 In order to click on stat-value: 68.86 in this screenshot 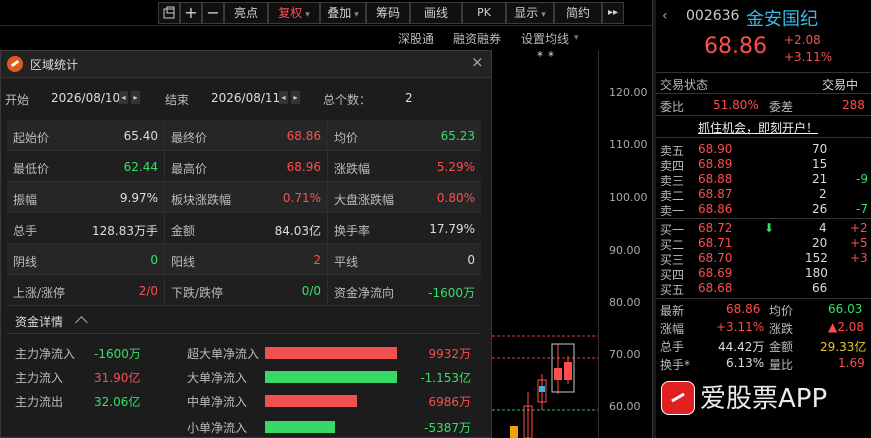, I will do `click(303, 136)`.